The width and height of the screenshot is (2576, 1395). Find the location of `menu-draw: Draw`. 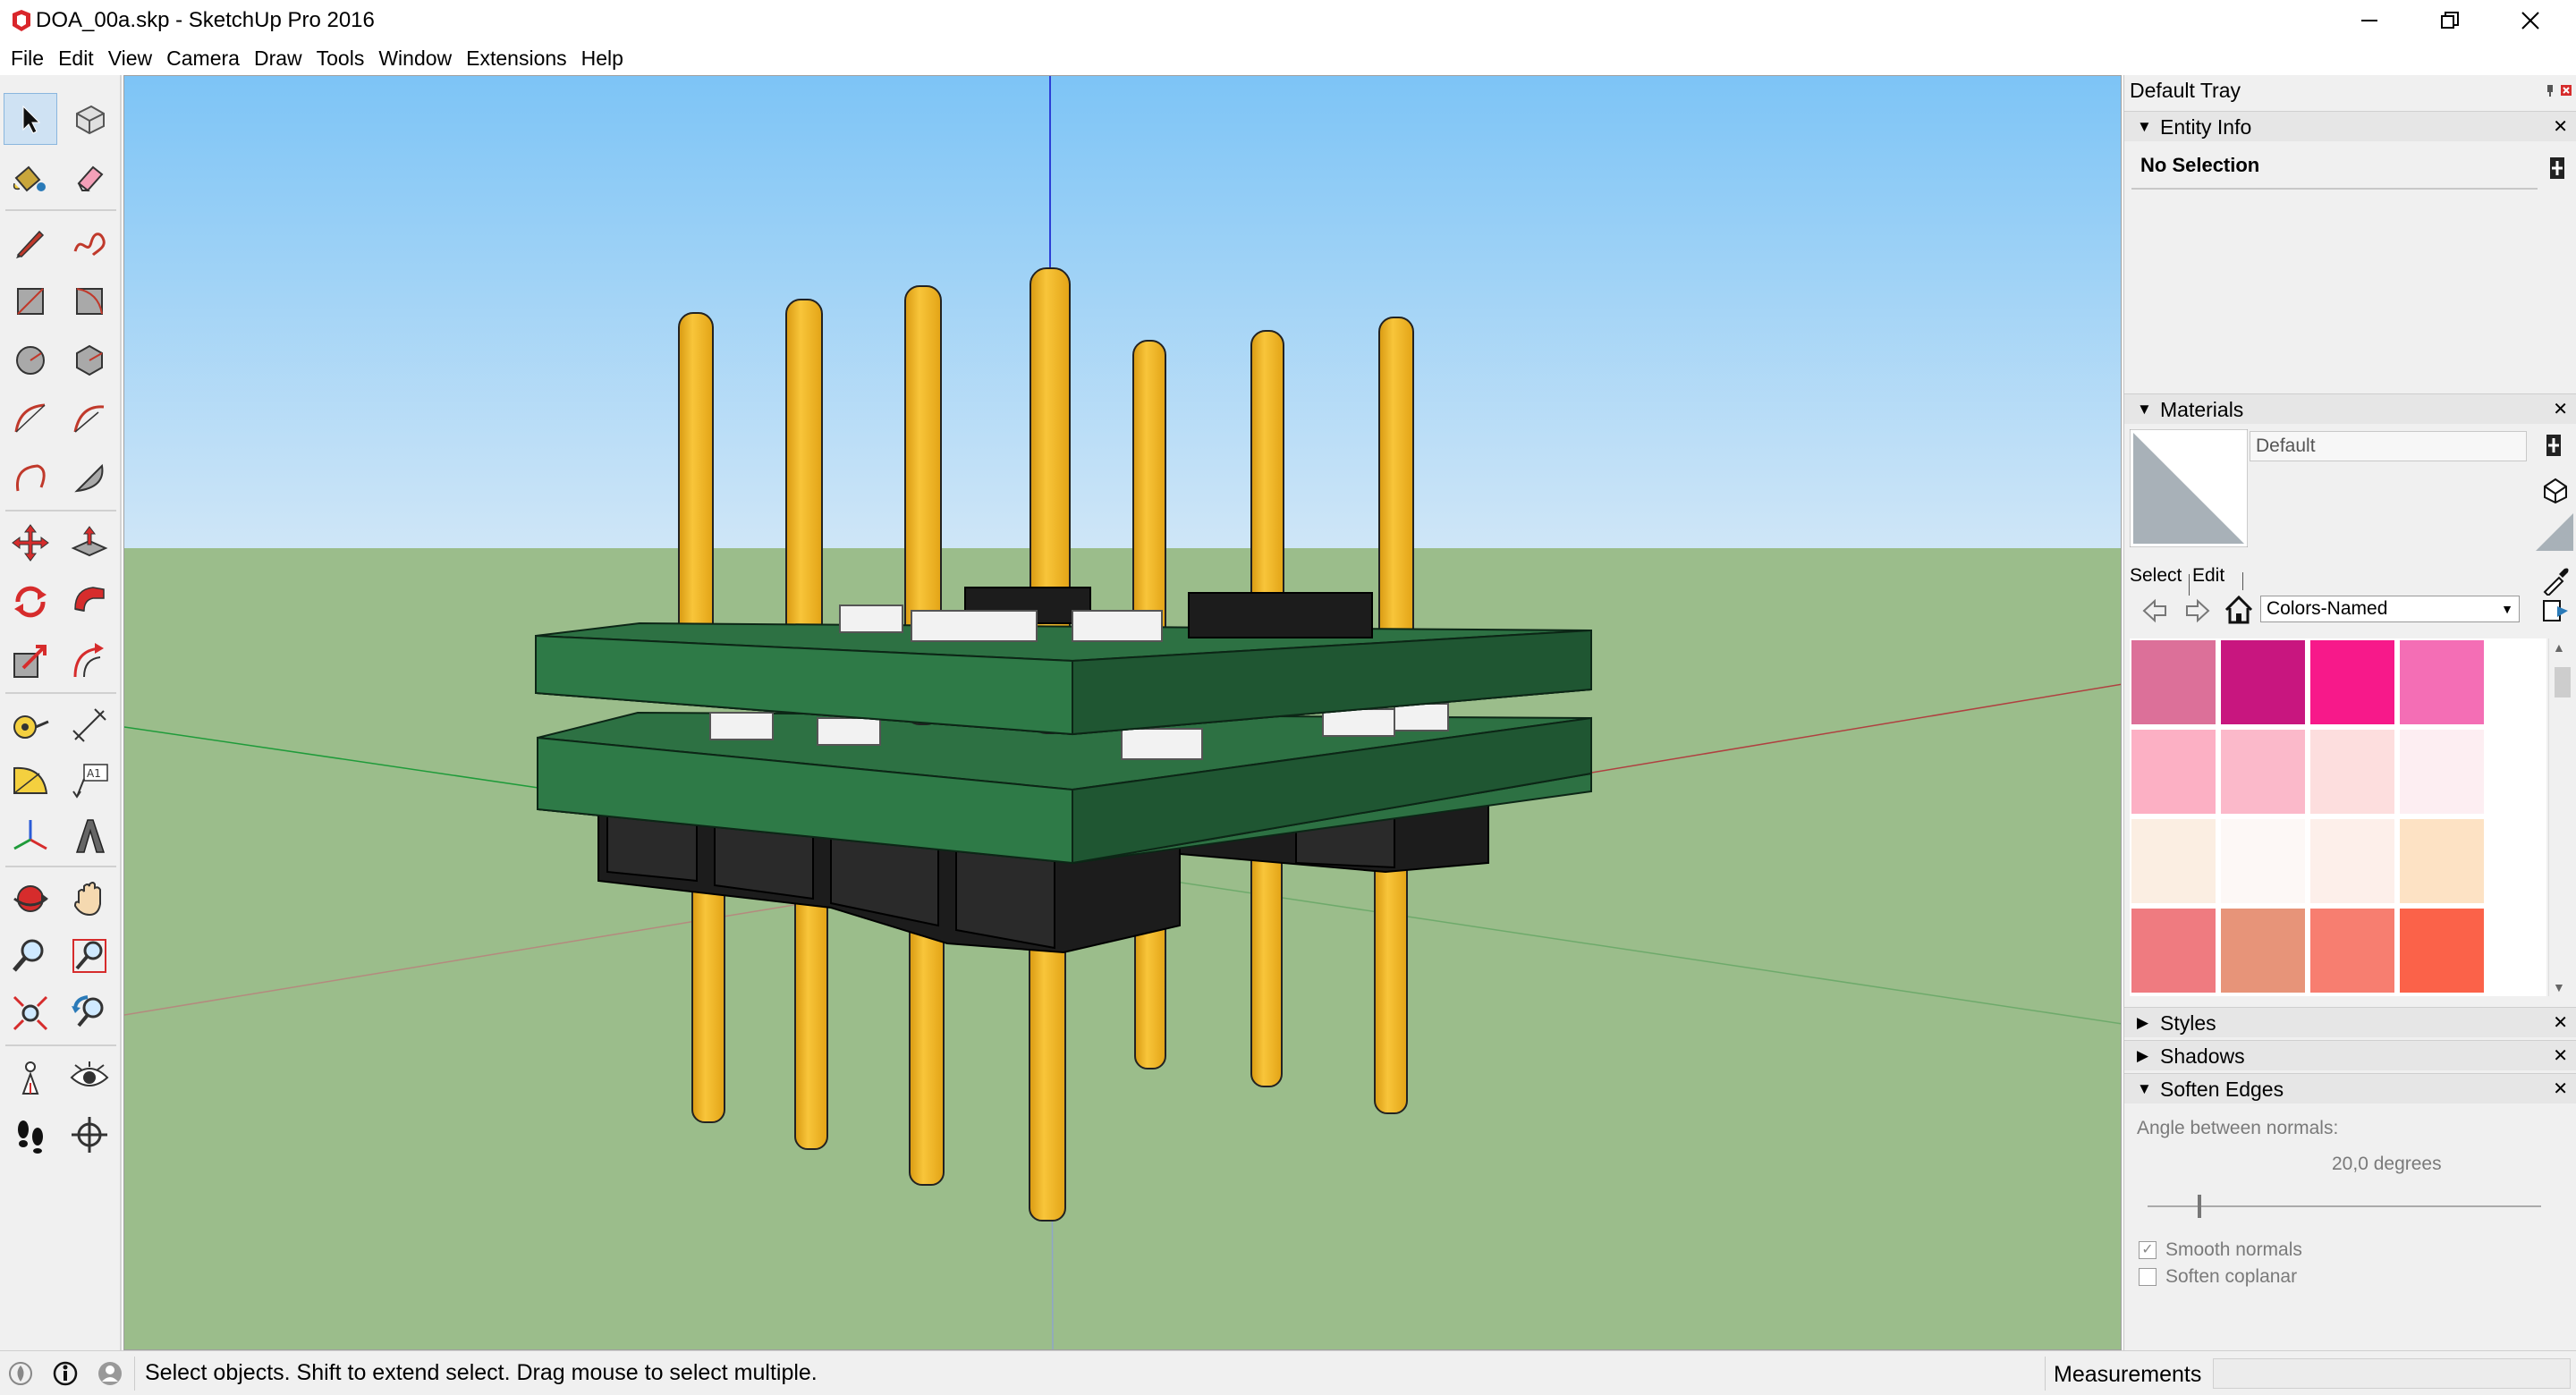

menu-draw: Draw is located at coordinates (278, 58).